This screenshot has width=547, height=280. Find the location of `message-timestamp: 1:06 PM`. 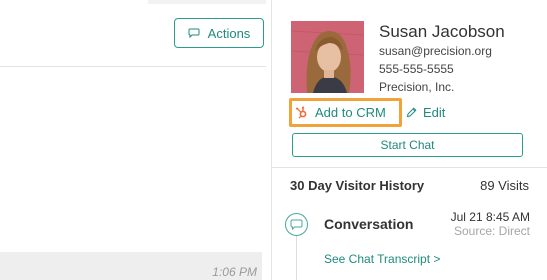

message-timestamp: 1:06 PM is located at coordinates (234, 272).